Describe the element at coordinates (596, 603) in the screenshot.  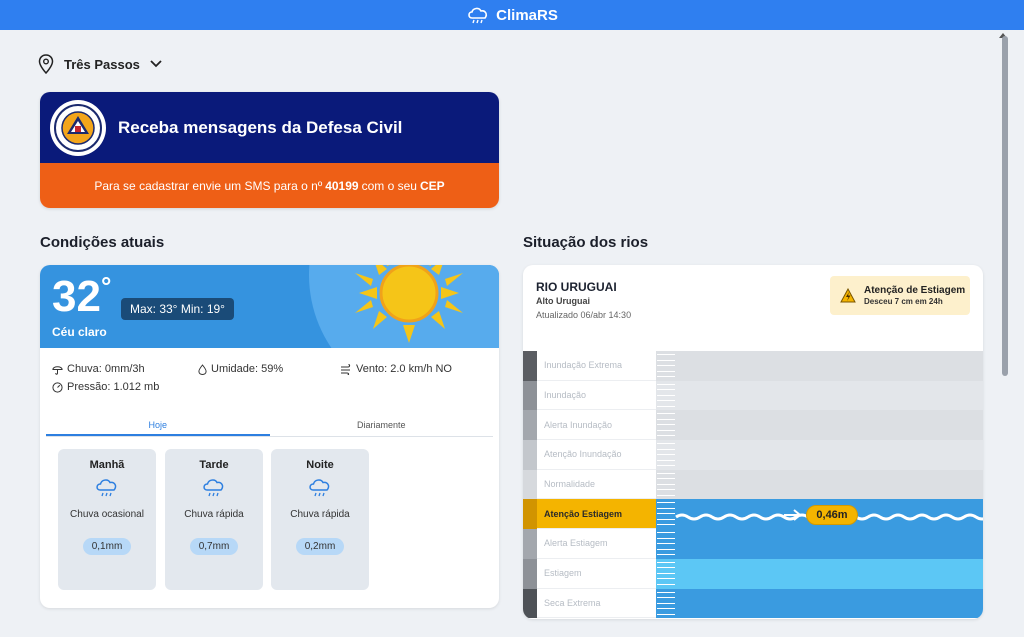
I see `level-label: Seca Extrema` at that location.